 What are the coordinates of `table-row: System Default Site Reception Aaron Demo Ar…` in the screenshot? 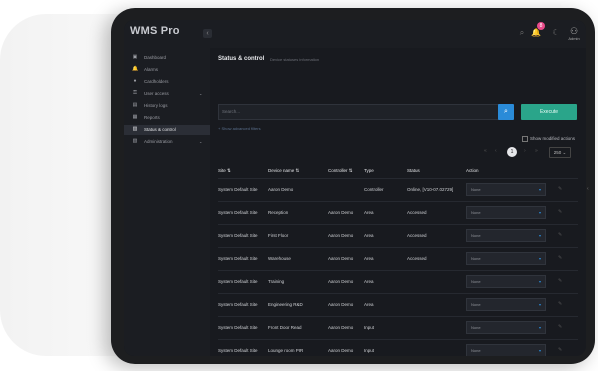 It's located at (398, 213).